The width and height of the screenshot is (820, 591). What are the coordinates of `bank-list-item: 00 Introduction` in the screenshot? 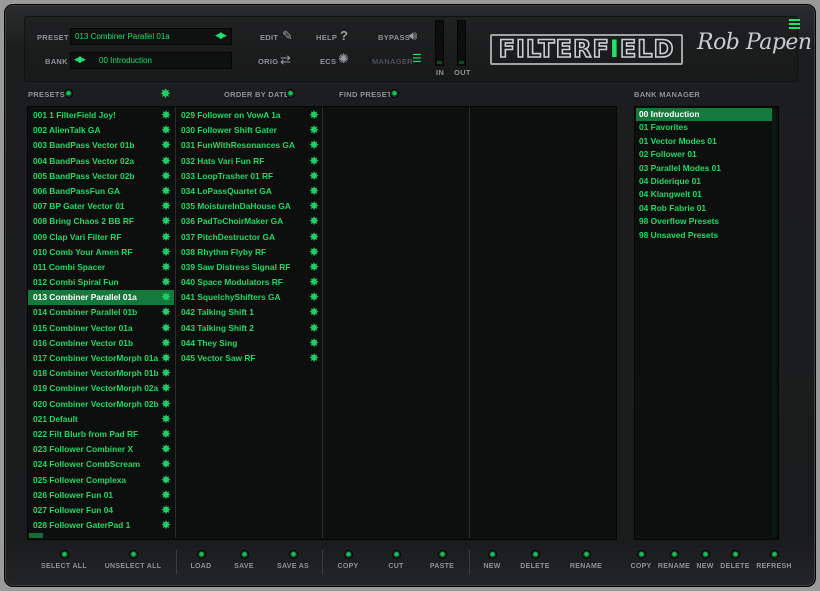 It's located at (704, 115).